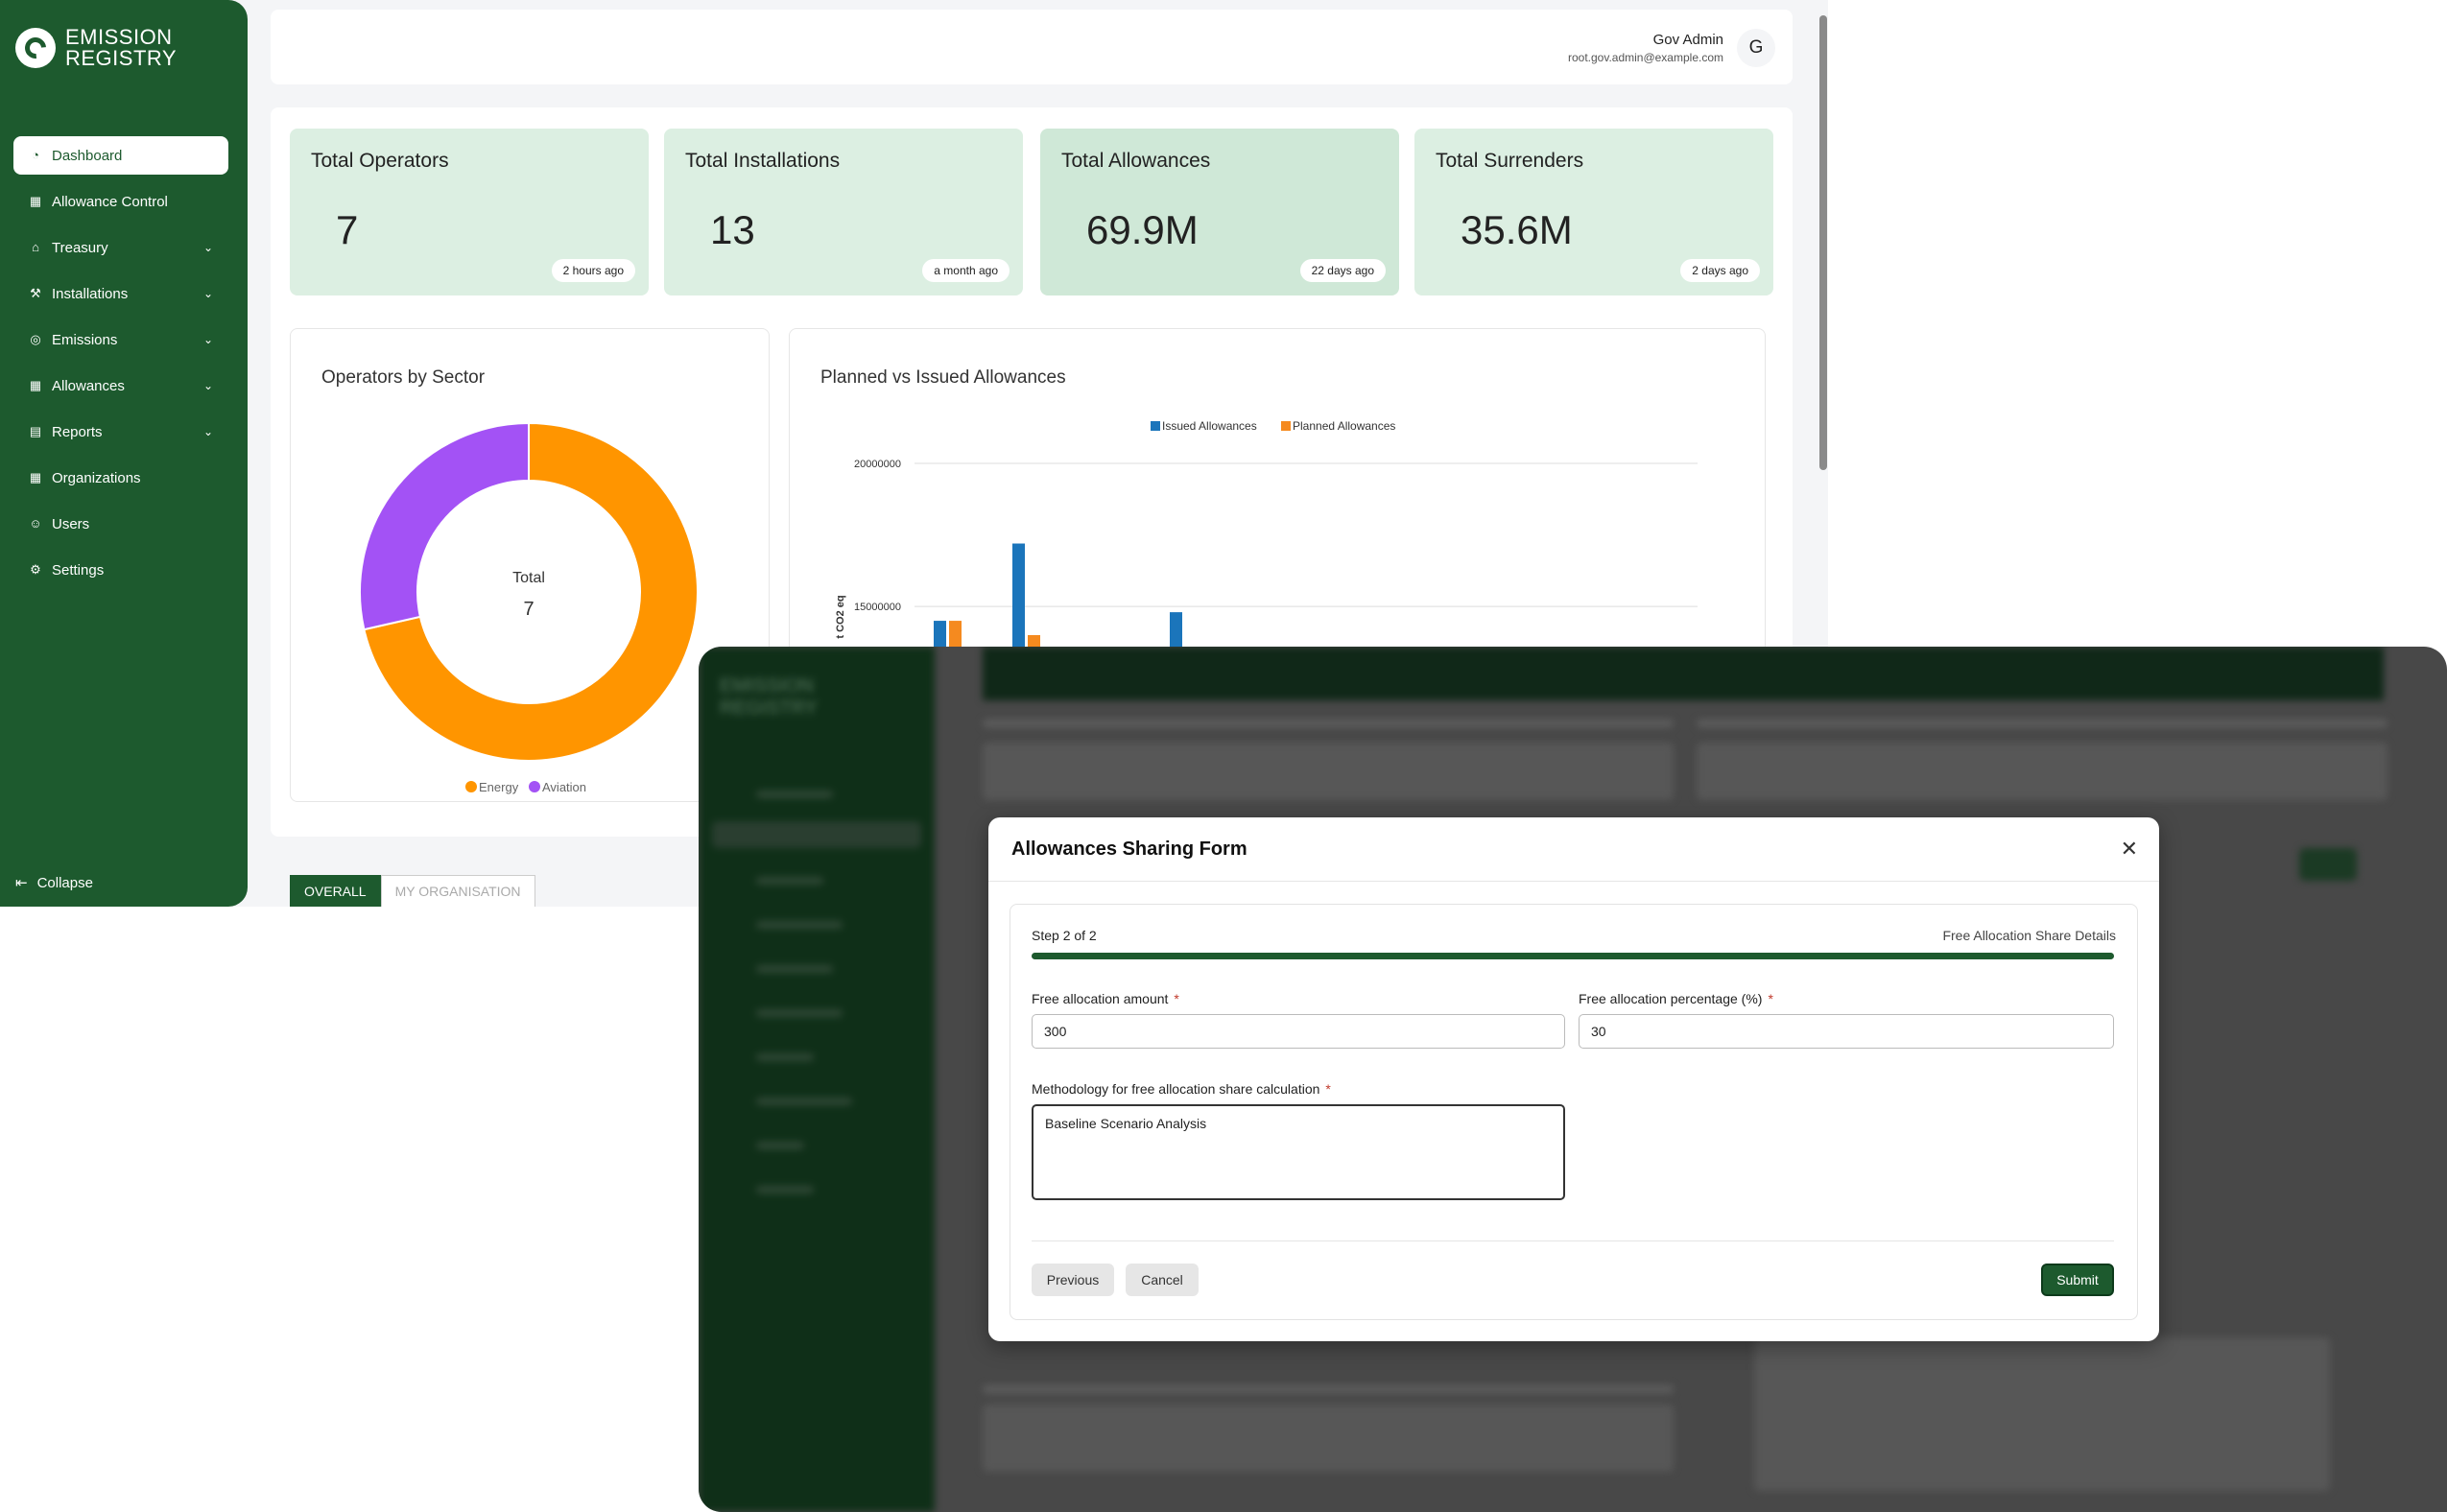 This screenshot has width=2447, height=1512. What do you see at coordinates (121, 524) in the screenshot?
I see `sidebar-item-users: ☺ Users` at bounding box center [121, 524].